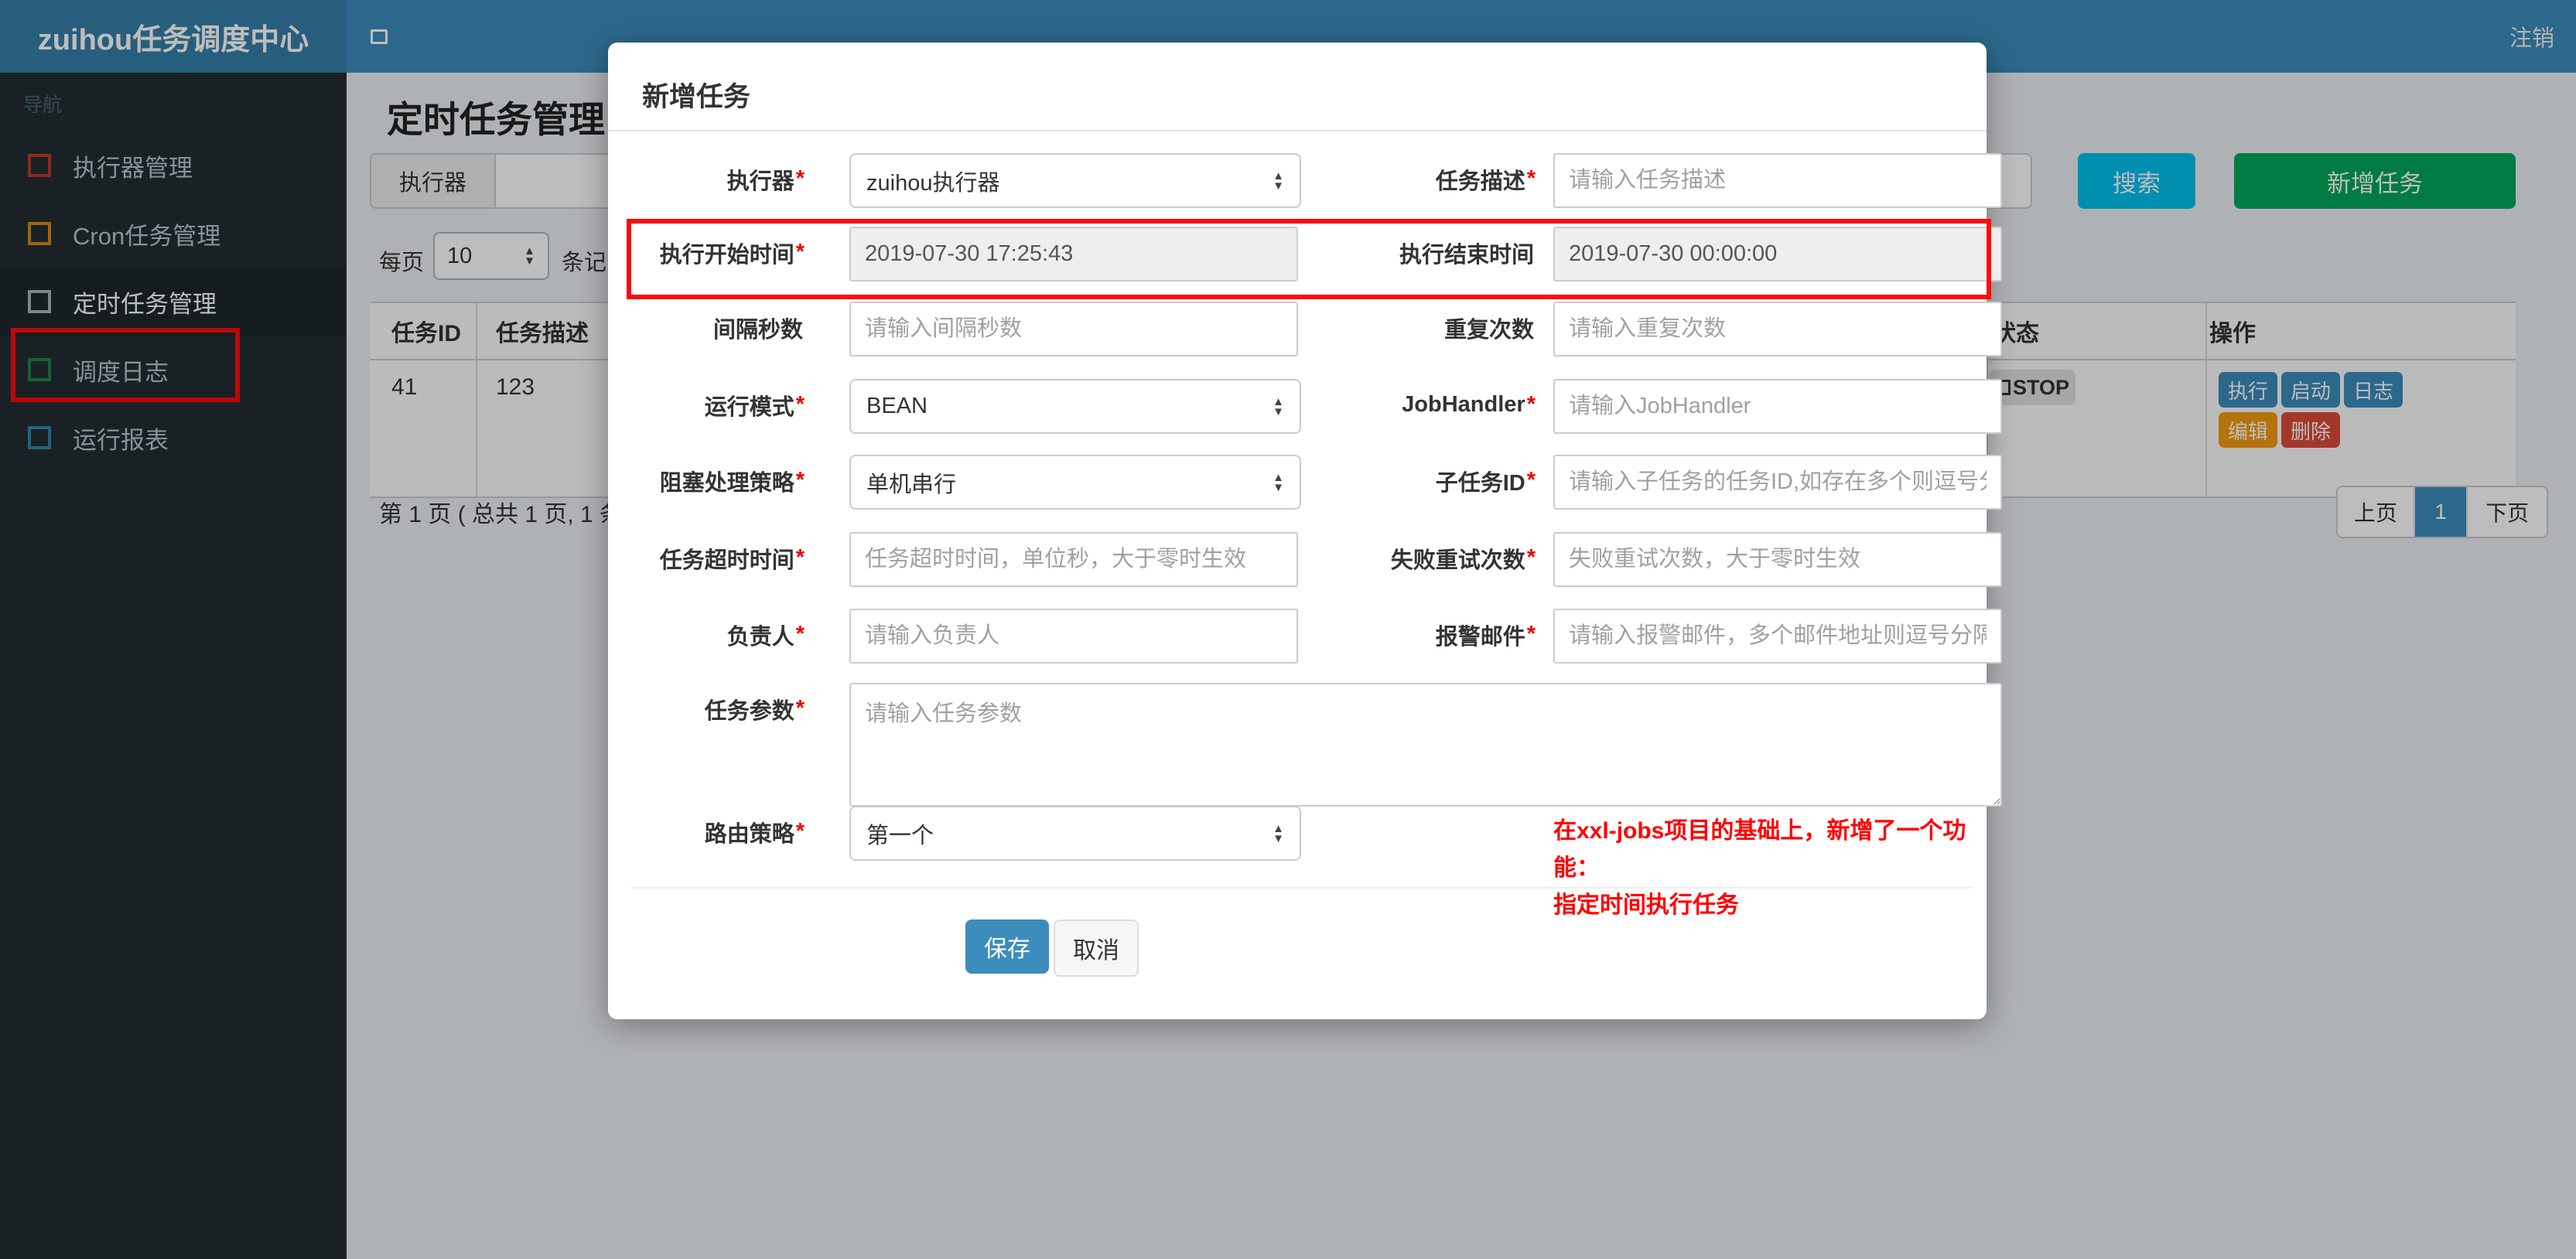  Describe the element at coordinates (757, 330) in the screenshot. I see `interval-label: 间隔秒数` at that location.